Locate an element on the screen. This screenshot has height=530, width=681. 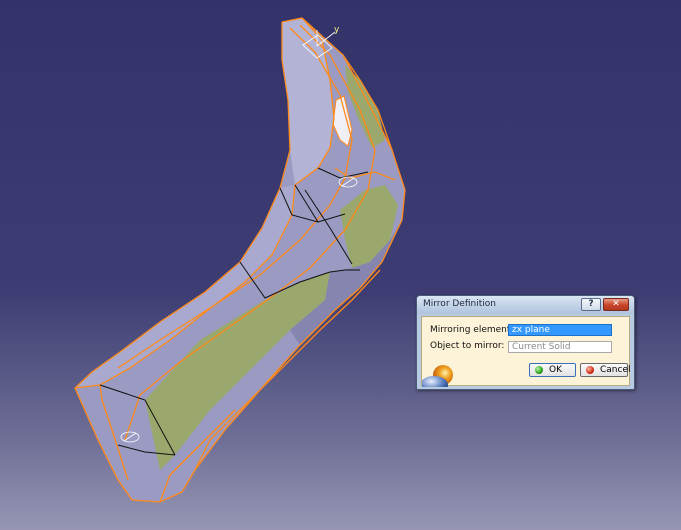
close-button: ✕ is located at coordinates (616, 304).